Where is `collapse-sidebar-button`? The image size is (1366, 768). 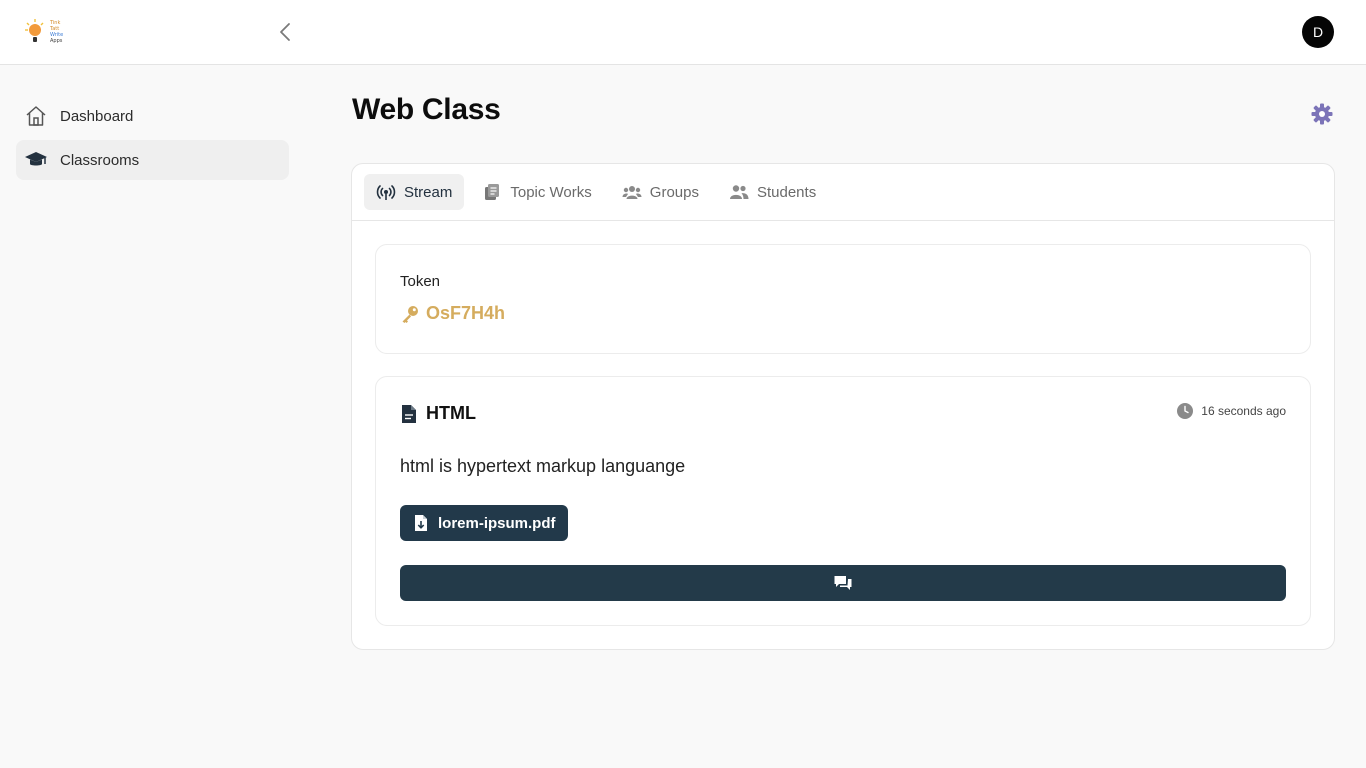
collapse-sidebar-button is located at coordinates (285, 32).